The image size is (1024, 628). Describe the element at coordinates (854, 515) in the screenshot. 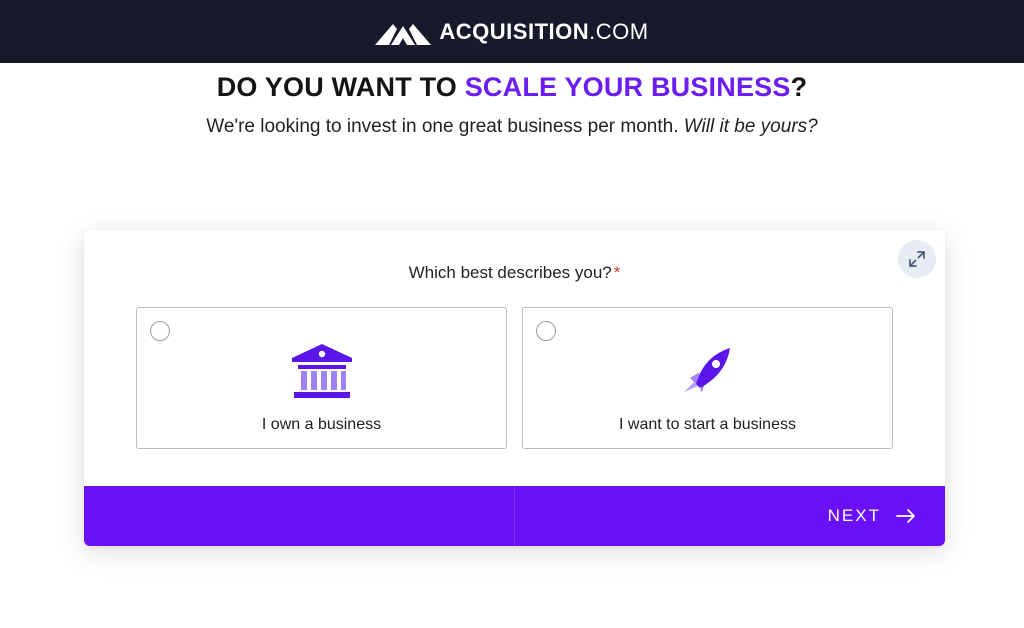

I see `next-label: NEXT` at that location.